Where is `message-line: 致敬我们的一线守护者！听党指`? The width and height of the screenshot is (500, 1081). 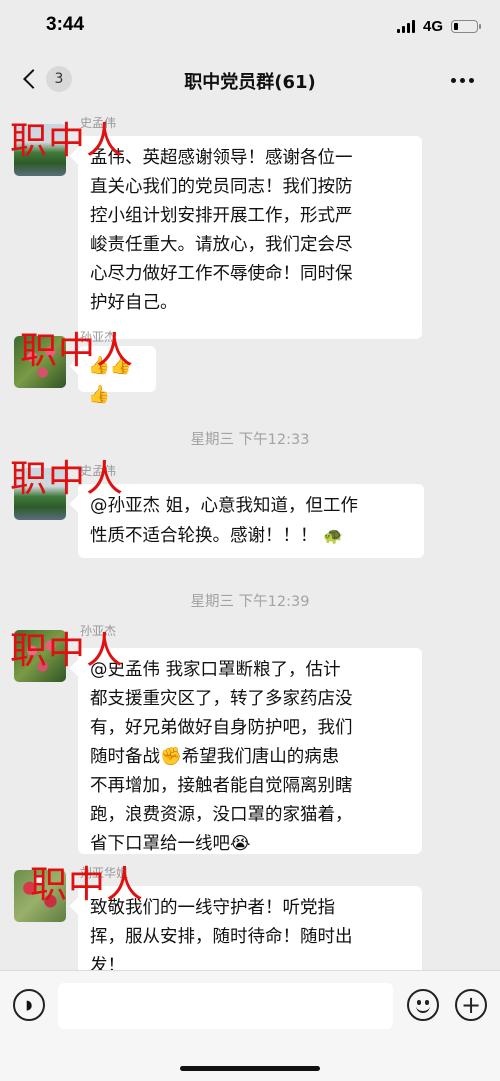
message-line: 致敬我们的一线守护者！听党指 is located at coordinates (212, 908).